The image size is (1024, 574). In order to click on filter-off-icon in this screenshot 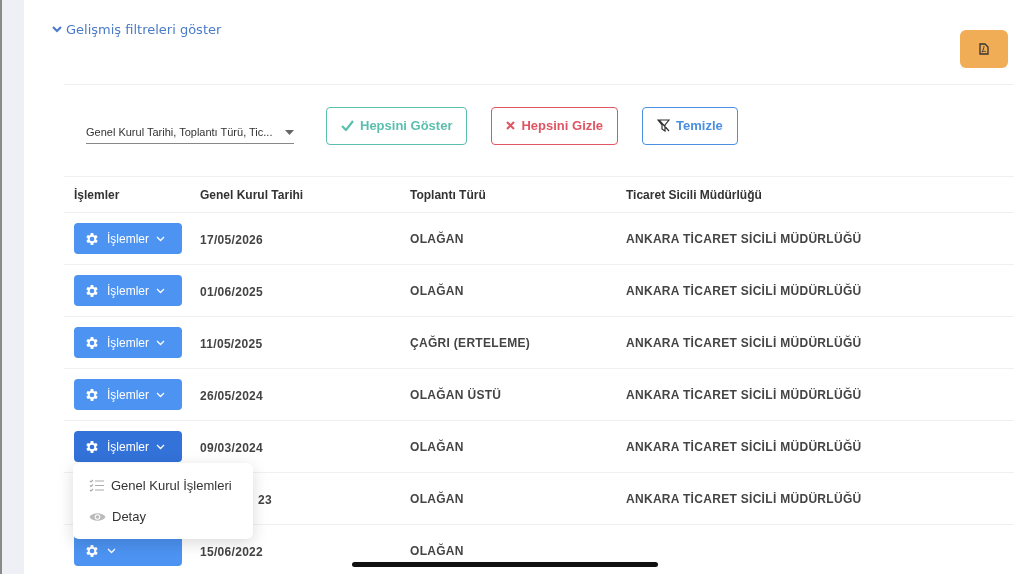, I will do `click(664, 125)`.